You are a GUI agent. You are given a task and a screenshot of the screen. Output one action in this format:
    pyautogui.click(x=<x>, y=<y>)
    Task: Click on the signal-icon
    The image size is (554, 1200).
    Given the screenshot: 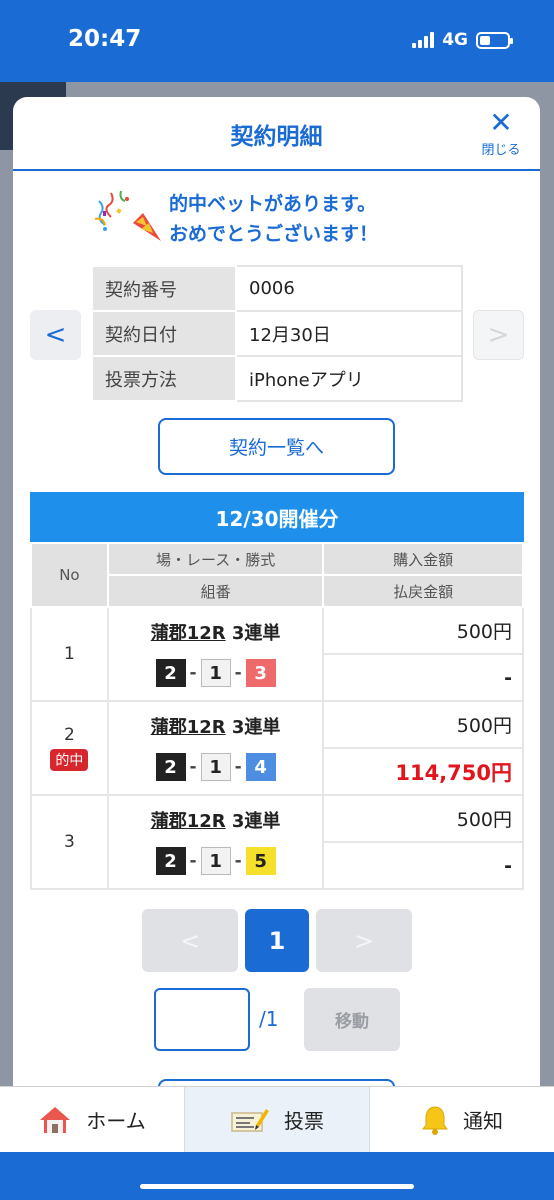 What is the action you would take?
    pyautogui.click(x=423, y=40)
    